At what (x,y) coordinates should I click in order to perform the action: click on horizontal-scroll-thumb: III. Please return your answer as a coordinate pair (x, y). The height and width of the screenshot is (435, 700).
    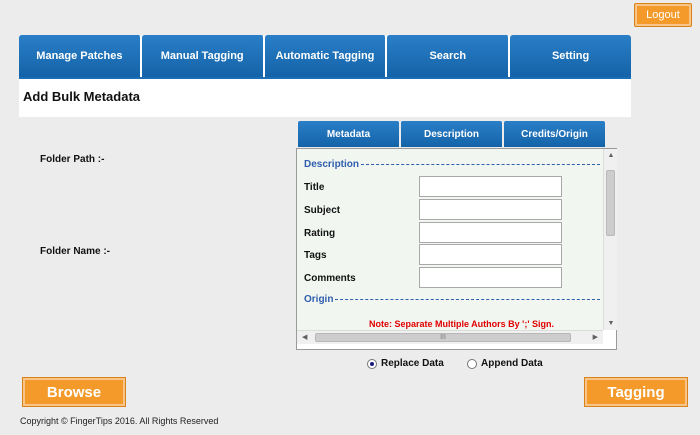
    Looking at the image, I should click on (443, 337).